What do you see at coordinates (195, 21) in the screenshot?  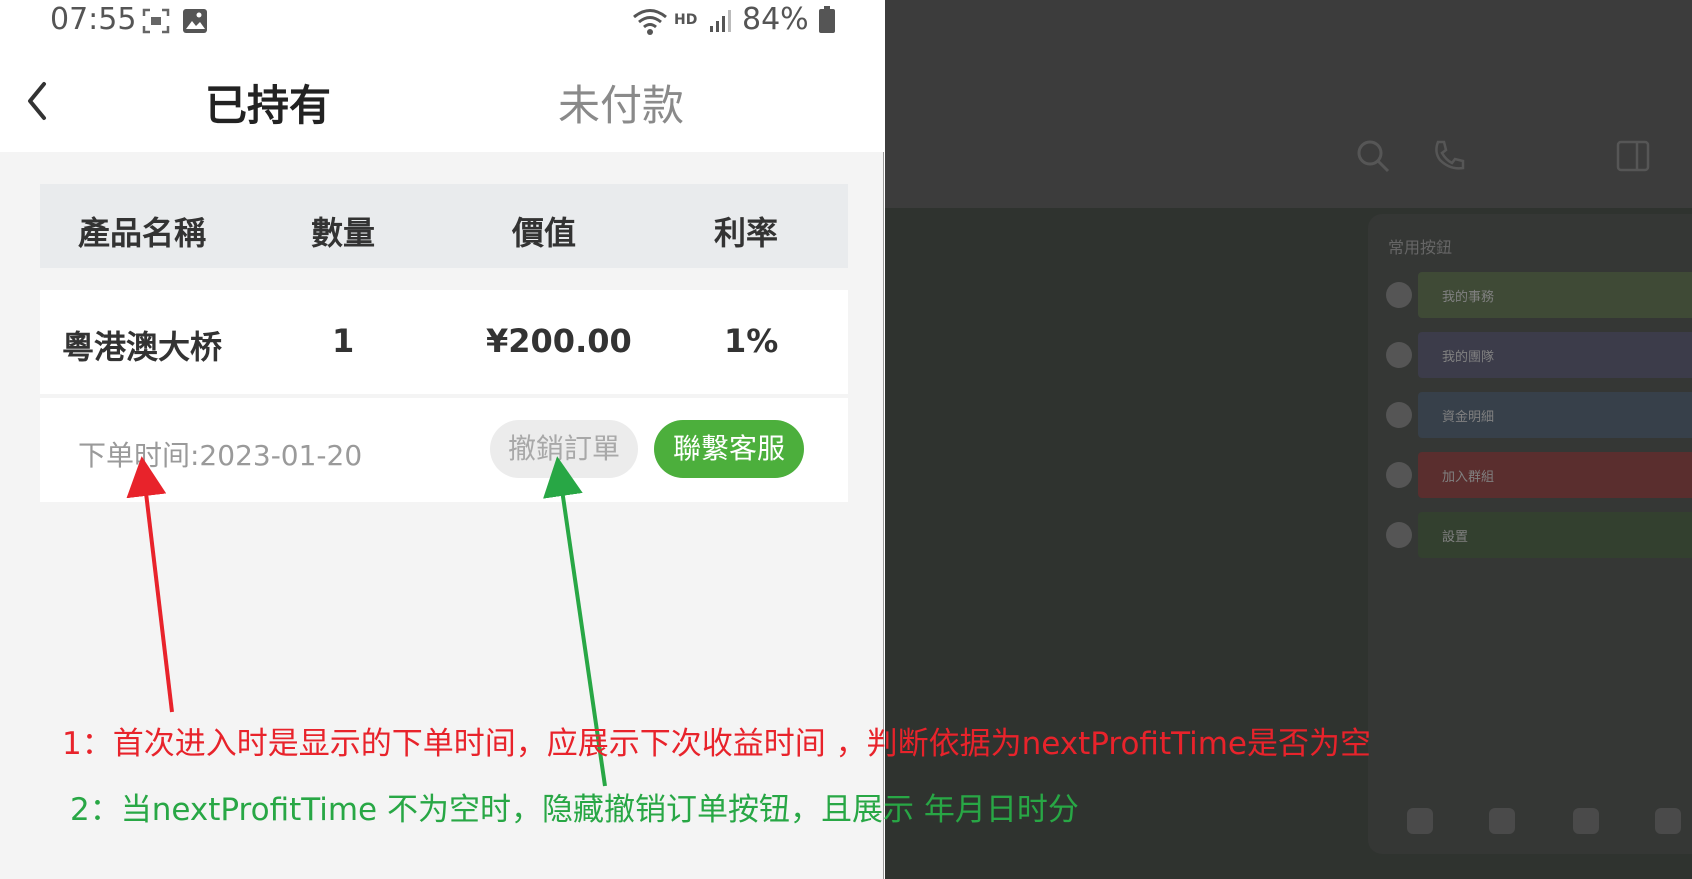 I see `gallery-icon` at bounding box center [195, 21].